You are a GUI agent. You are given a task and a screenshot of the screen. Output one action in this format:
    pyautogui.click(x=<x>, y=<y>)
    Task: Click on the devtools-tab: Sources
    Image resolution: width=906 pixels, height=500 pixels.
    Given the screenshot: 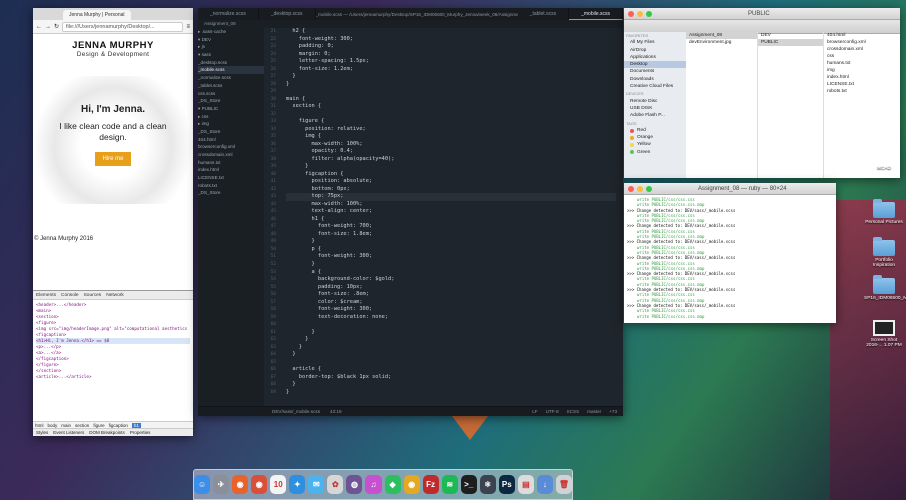 What is the action you would take?
    pyautogui.click(x=93, y=295)
    